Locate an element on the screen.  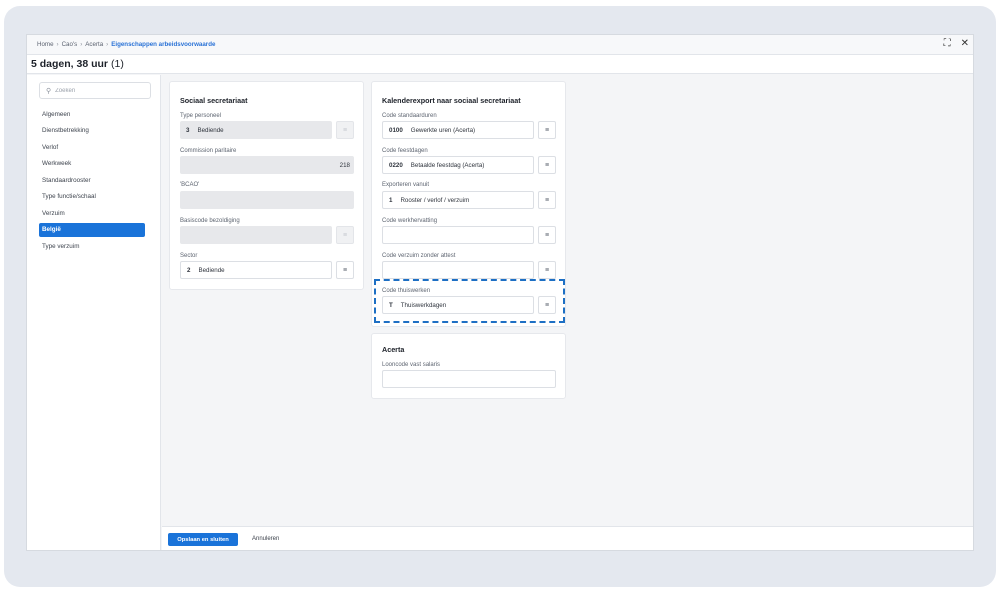
sidebar-item-verlof: Verlof is located at coordinates (92, 147).